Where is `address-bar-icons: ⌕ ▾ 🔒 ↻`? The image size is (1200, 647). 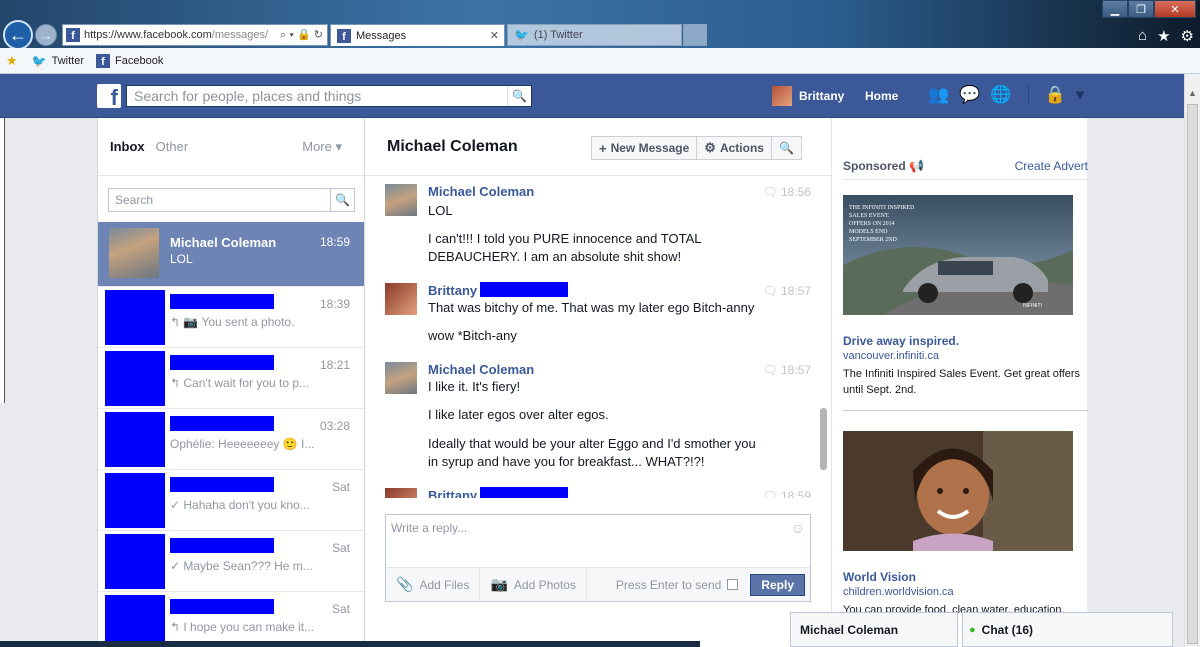 address-bar-icons: ⌕ ▾ 🔒 ↻ is located at coordinates (303, 35).